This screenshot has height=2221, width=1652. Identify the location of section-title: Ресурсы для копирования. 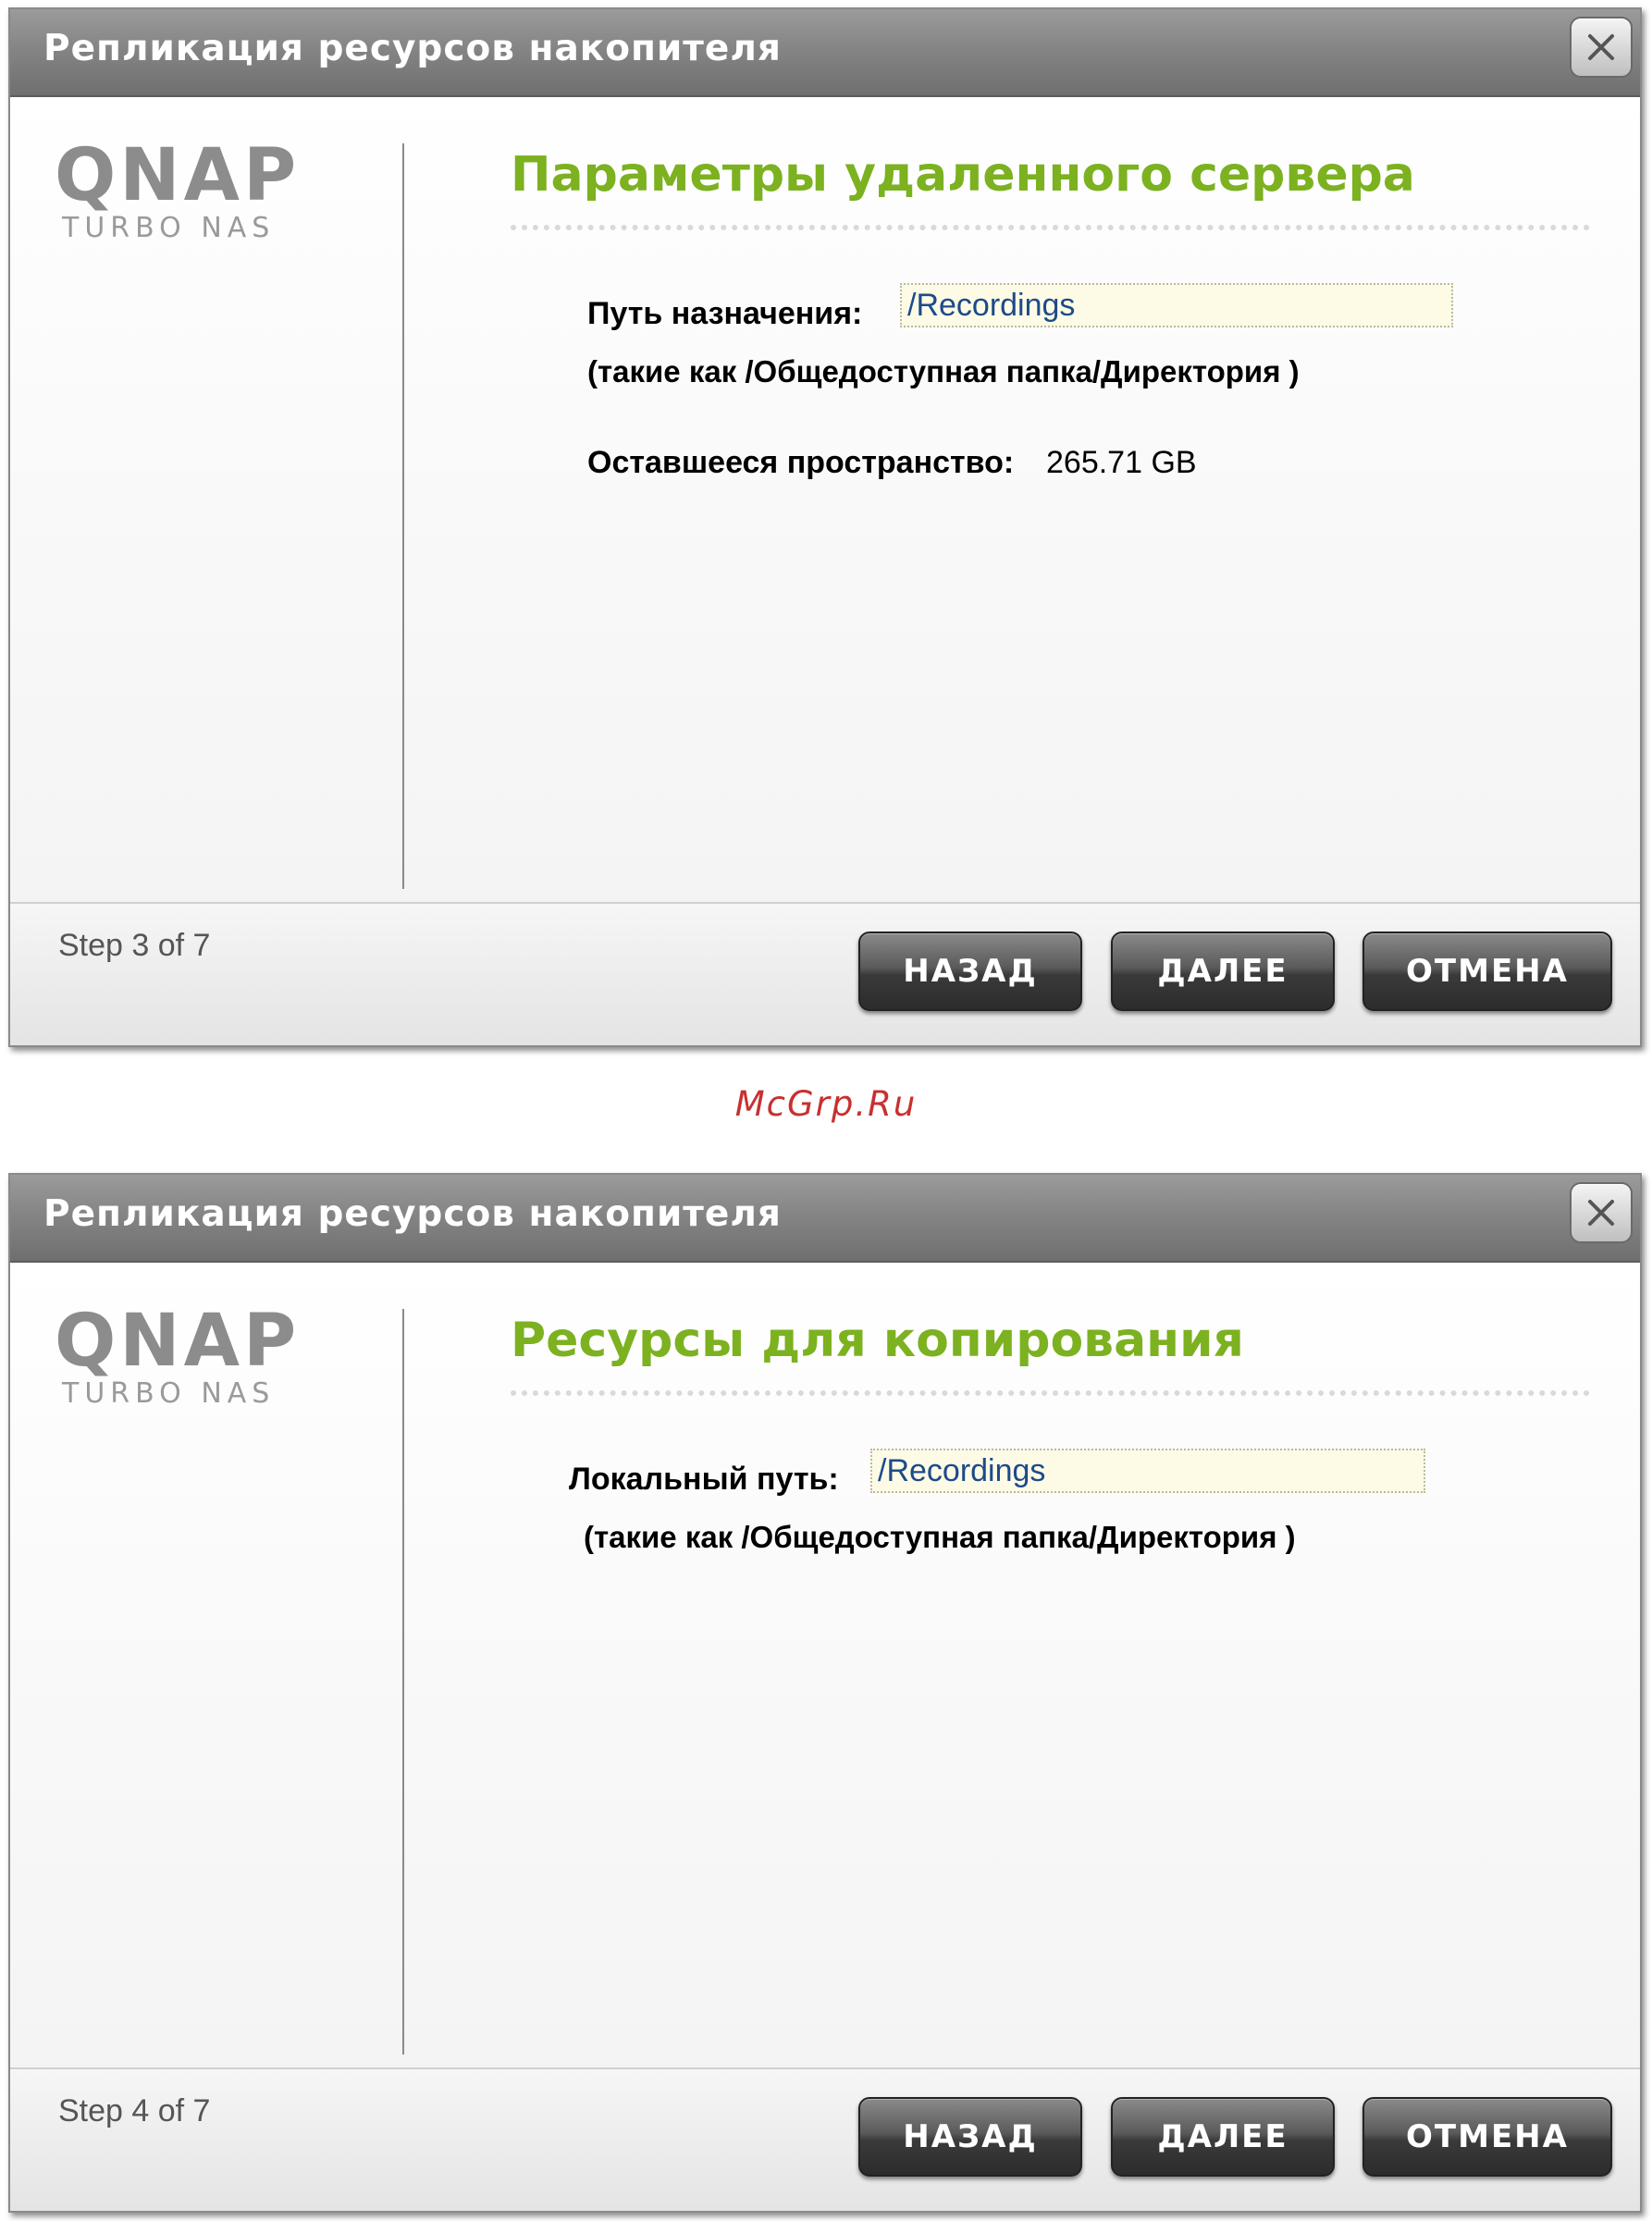
(877, 1340).